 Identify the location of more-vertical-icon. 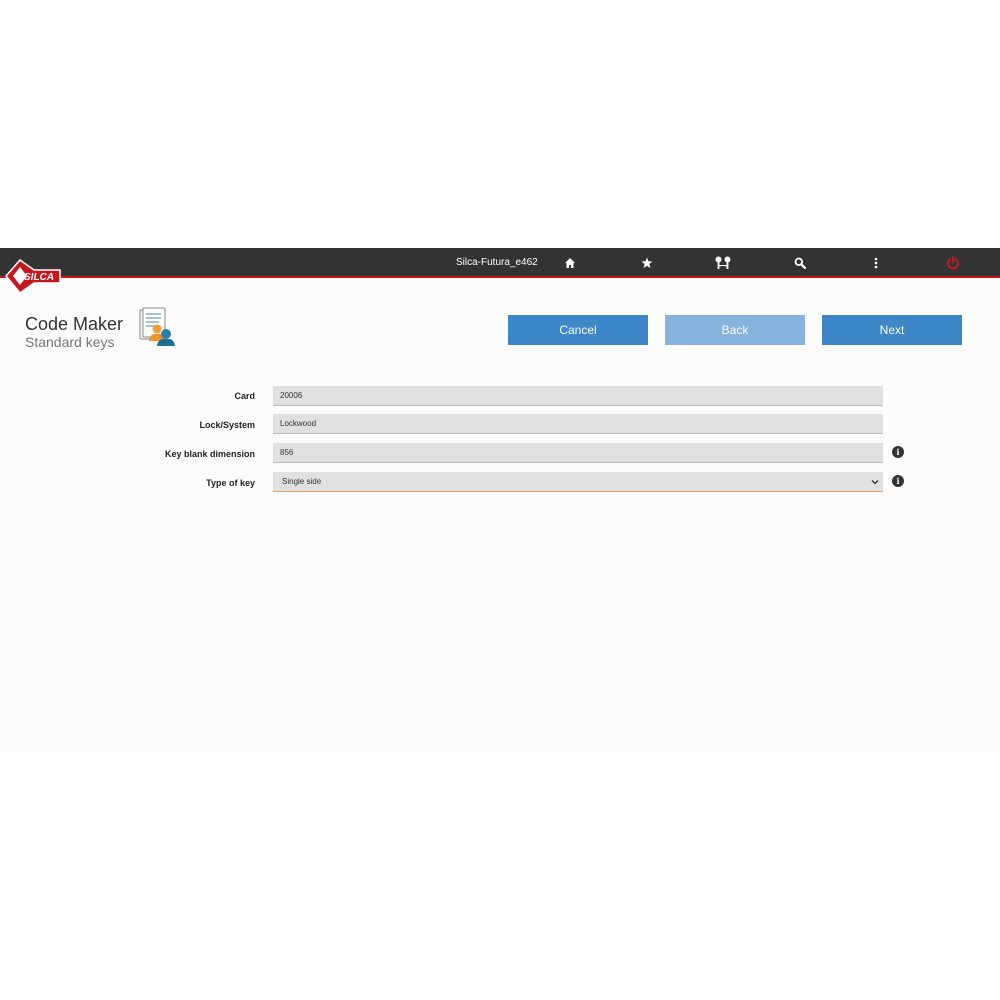
(876, 263).